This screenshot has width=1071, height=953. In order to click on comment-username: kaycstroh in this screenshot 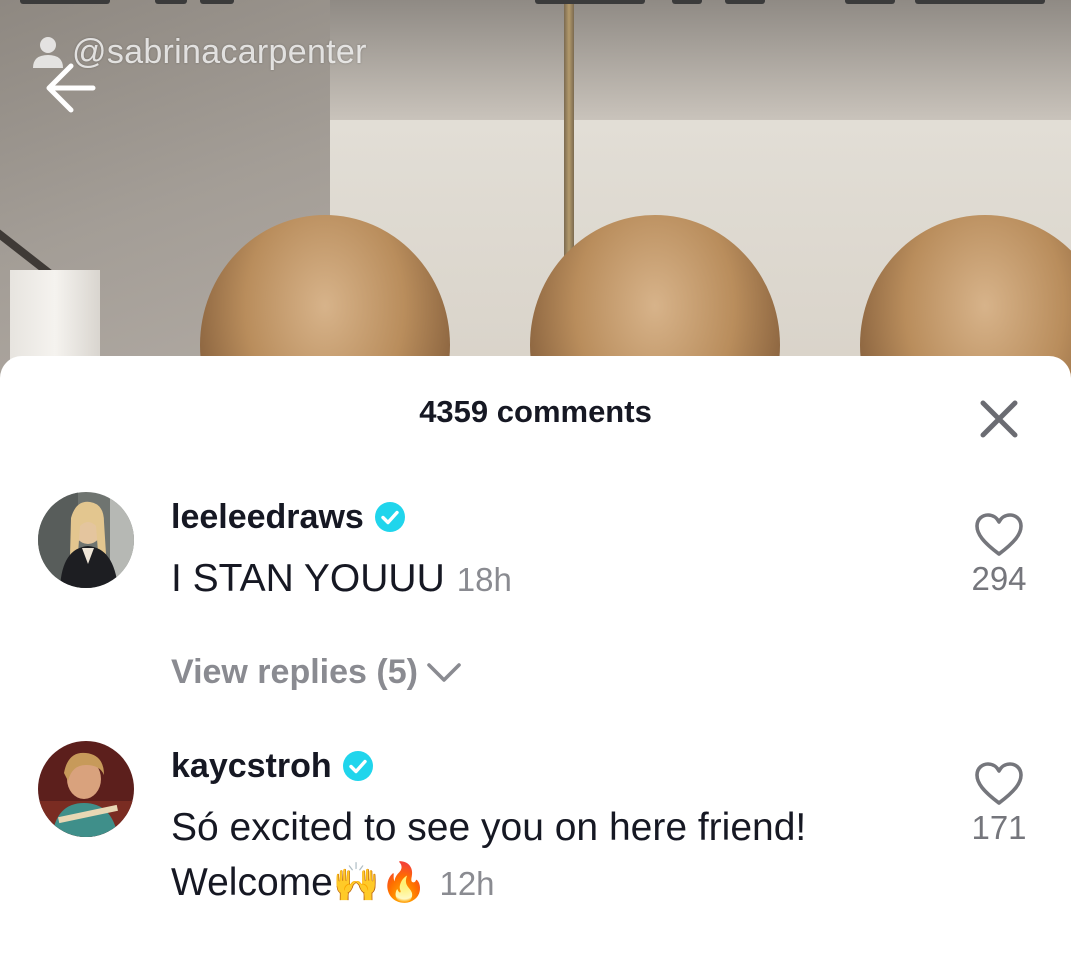, I will do `click(272, 766)`.